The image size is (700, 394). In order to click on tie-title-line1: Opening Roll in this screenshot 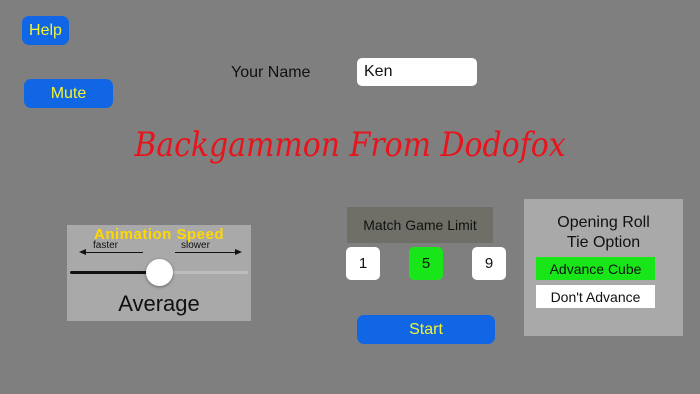, I will do `click(603, 222)`.